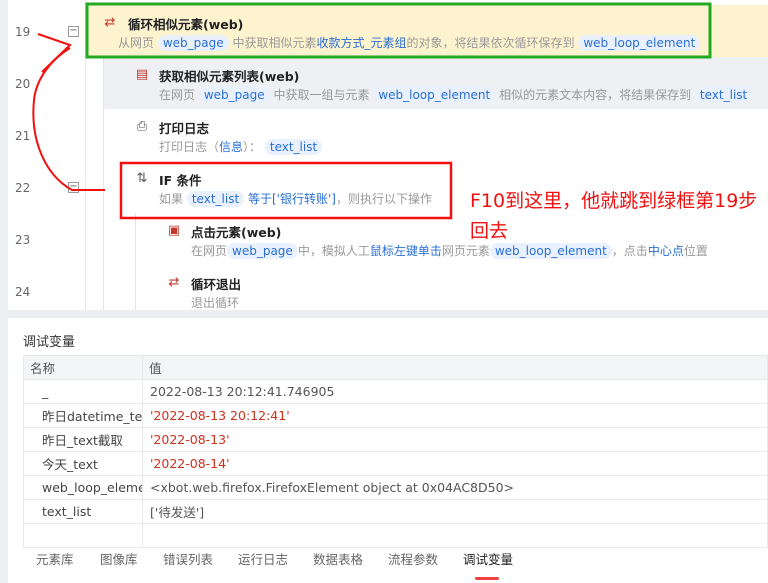  I want to click on tab-errors: 错误列表, so click(188, 558).